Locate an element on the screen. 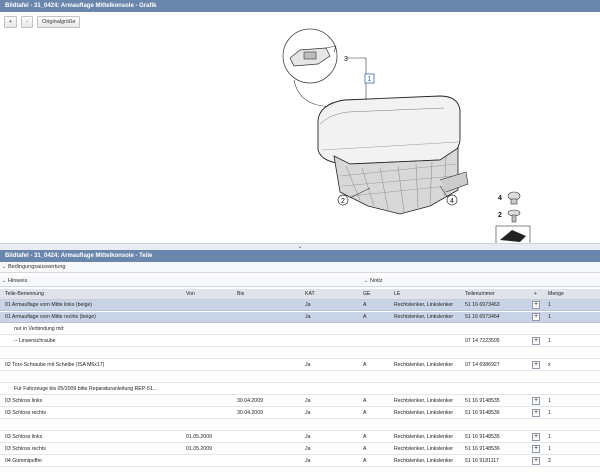 This screenshot has width=600, height=475. col-header-le: LE is located at coordinates (428, 294).